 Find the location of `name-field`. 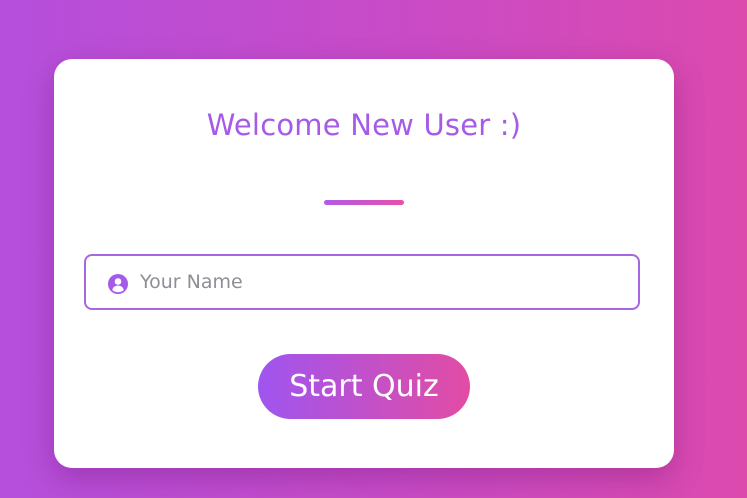

name-field is located at coordinates (362, 282).